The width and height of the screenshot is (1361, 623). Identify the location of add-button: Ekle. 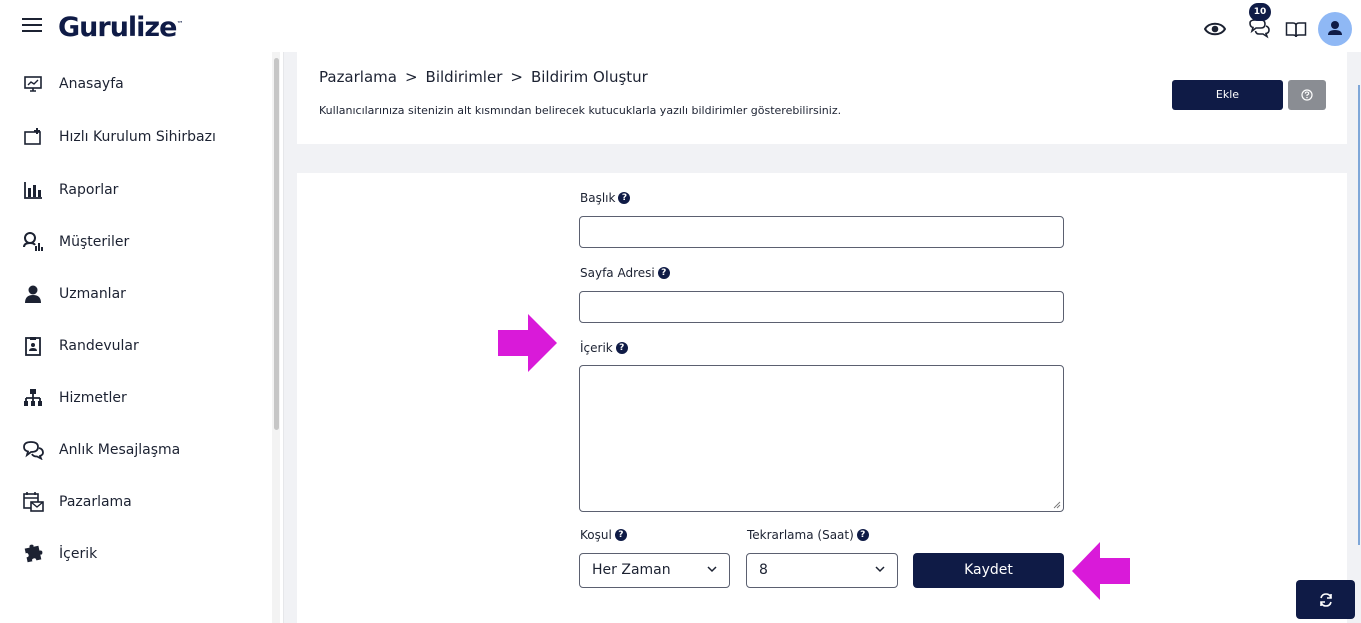
(1227, 95).